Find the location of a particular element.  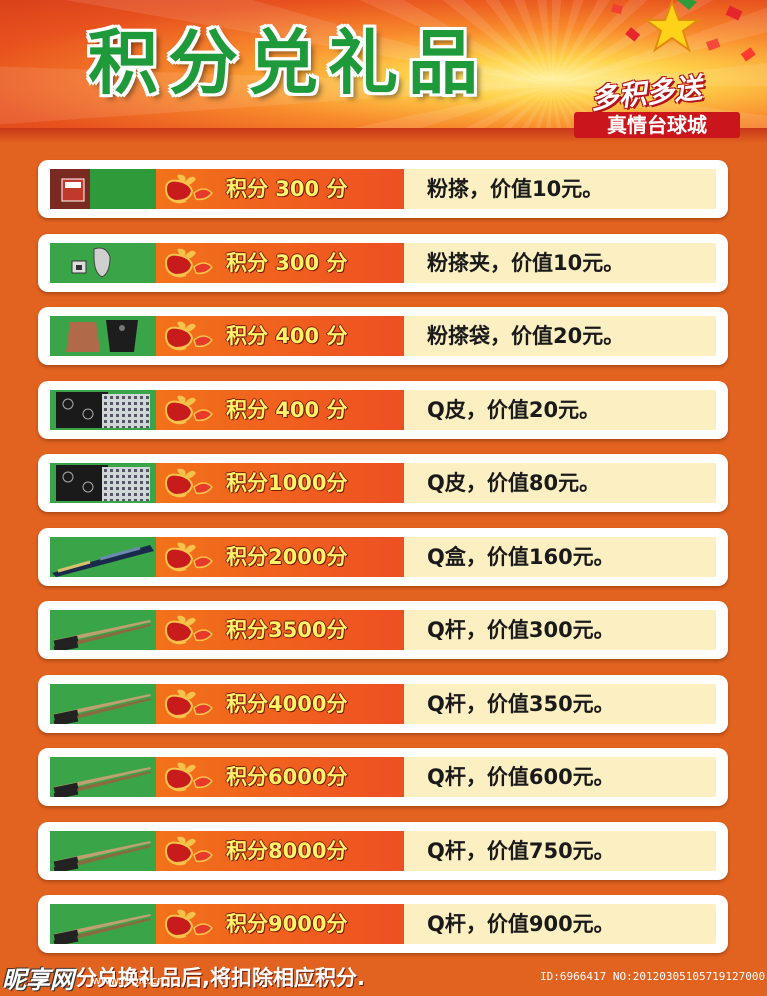

reward-row-body: 积分8000分 Q杆，价值750元。 is located at coordinates (383, 850).